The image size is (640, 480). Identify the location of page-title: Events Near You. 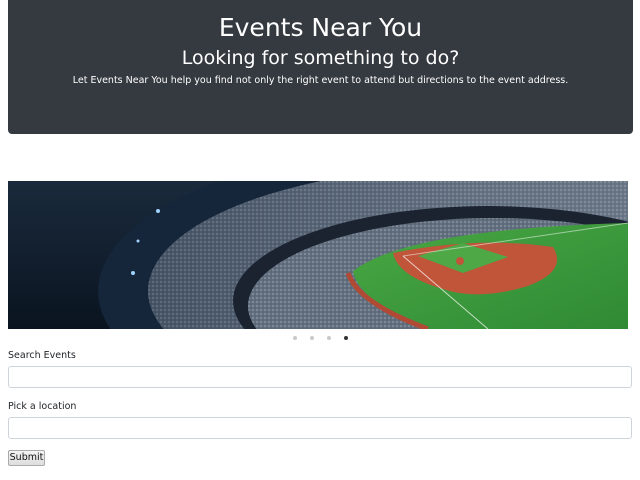
(320, 27).